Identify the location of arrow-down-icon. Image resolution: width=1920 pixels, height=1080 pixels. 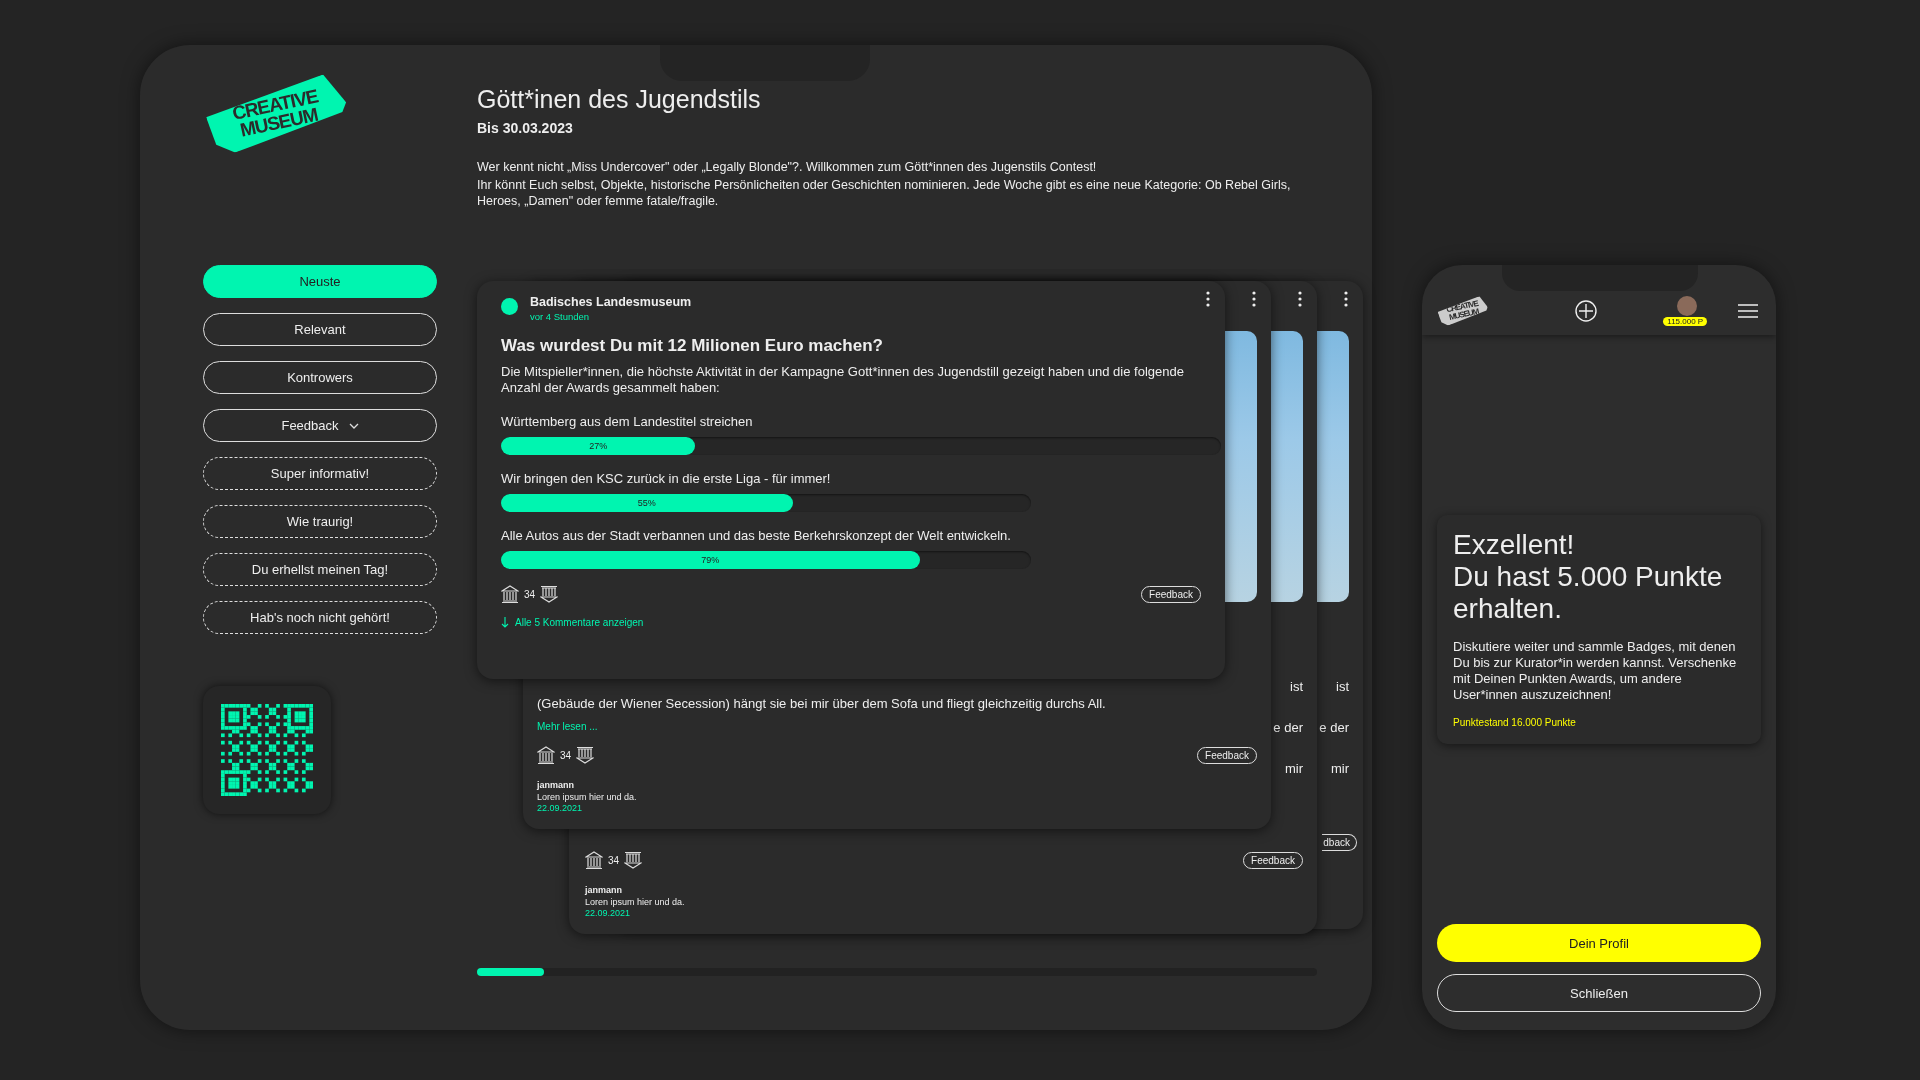
(505, 622).